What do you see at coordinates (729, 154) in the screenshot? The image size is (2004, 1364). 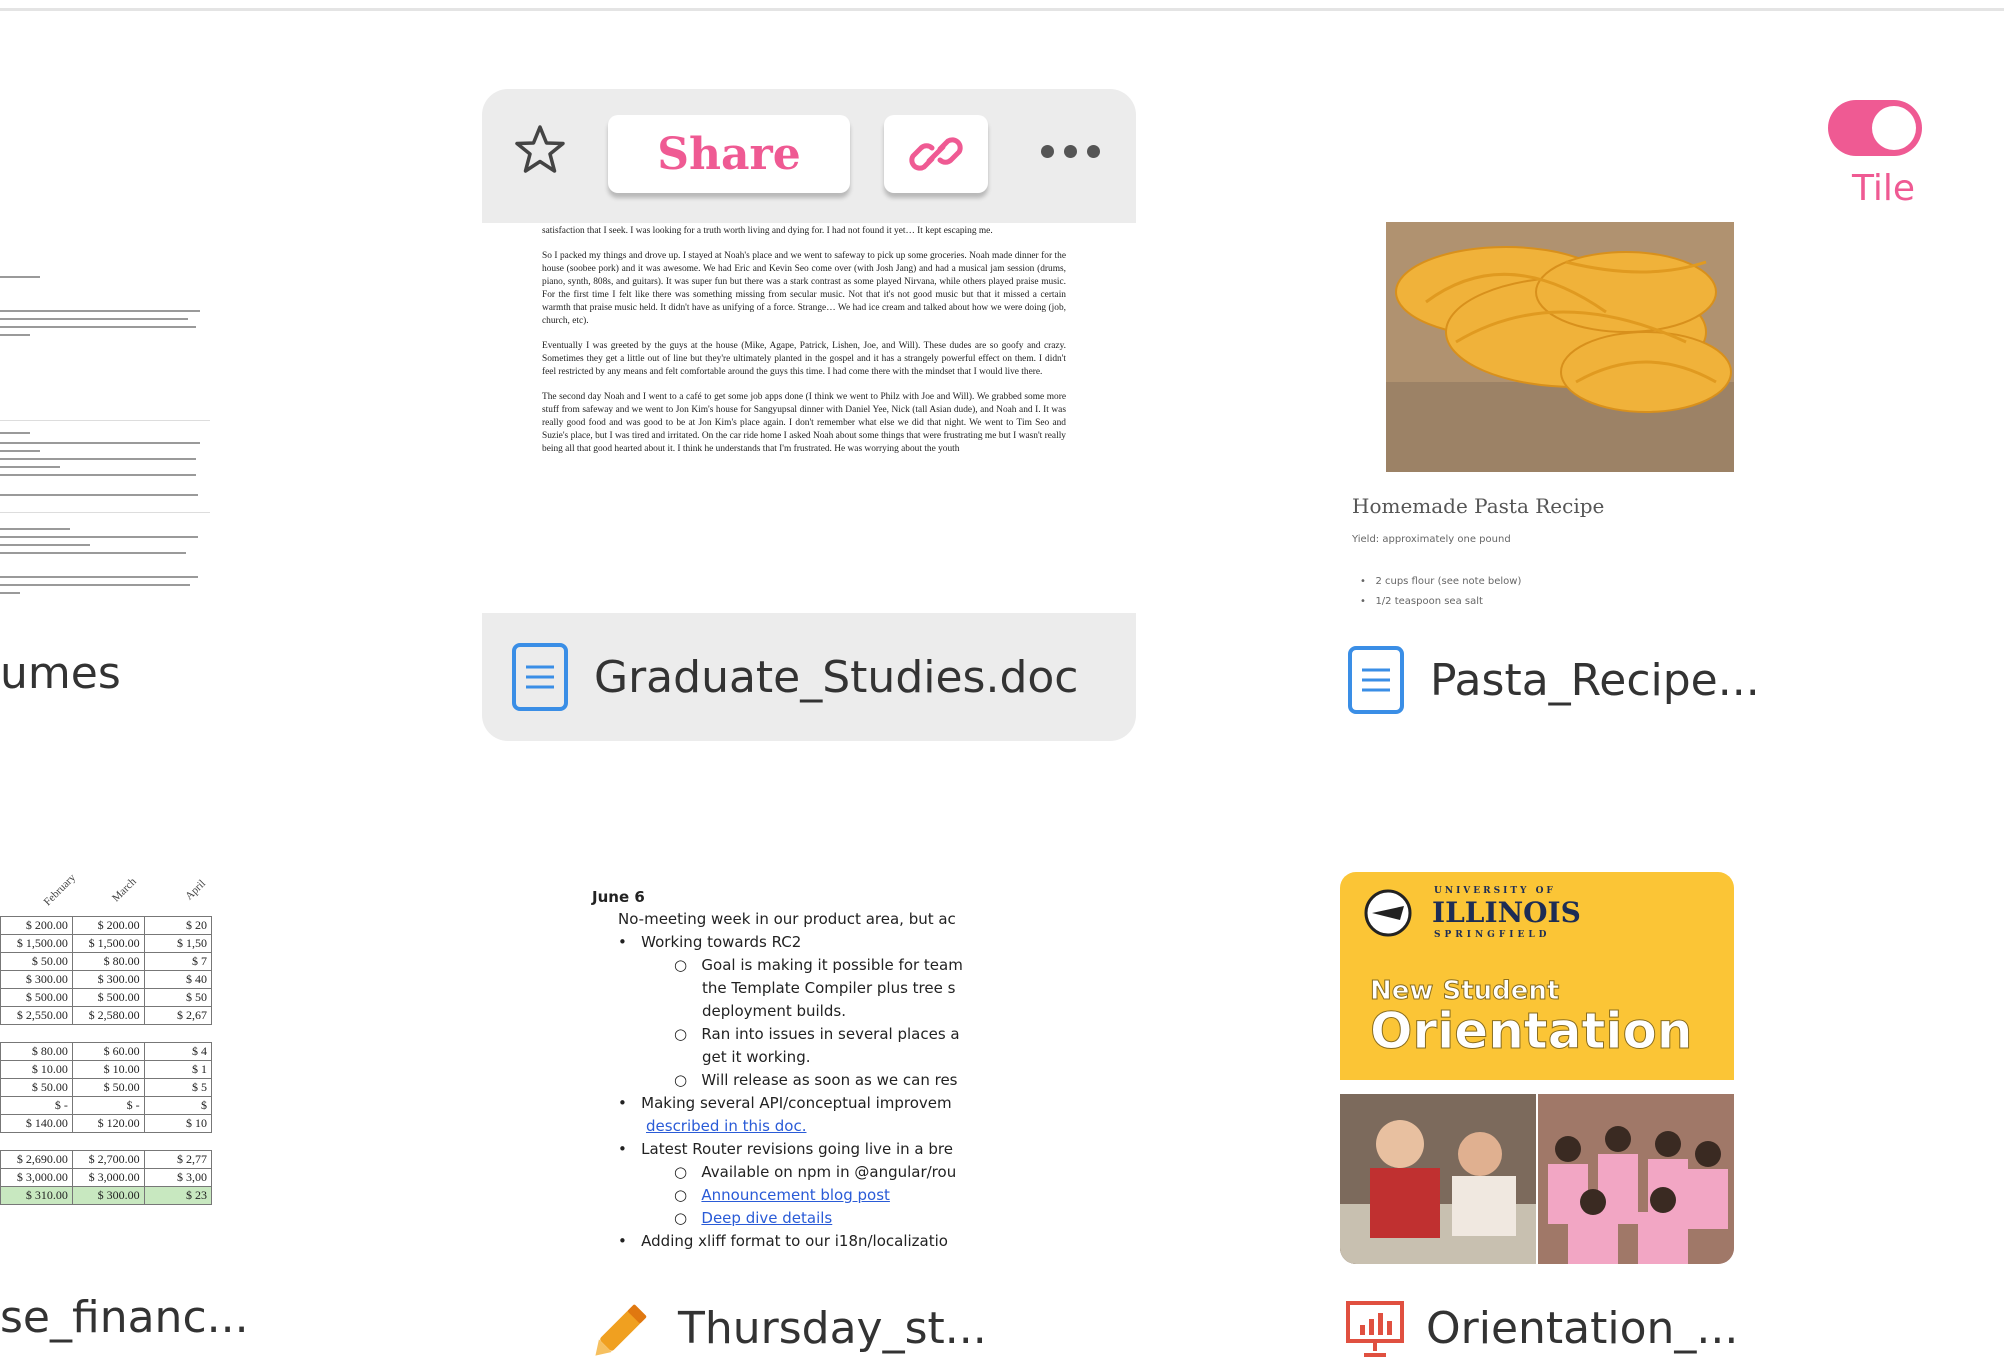 I see `share-button: Share` at bounding box center [729, 154].